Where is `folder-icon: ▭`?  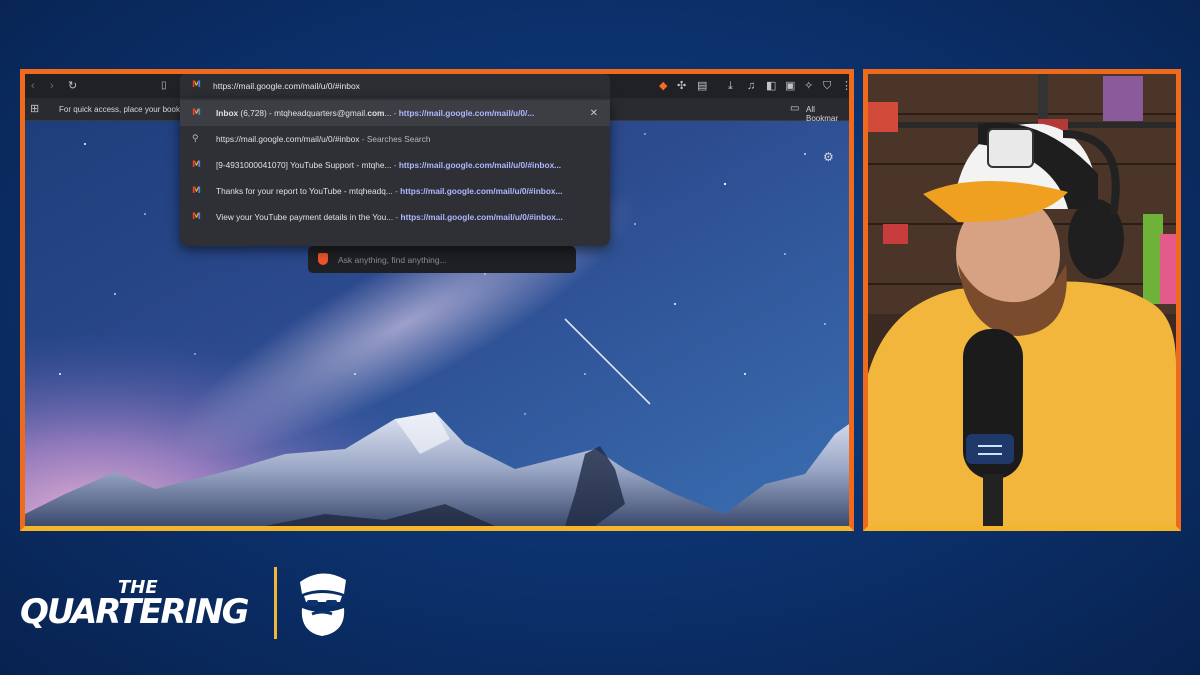
folder-icon: ▭ is located at coordinates (795, 108).